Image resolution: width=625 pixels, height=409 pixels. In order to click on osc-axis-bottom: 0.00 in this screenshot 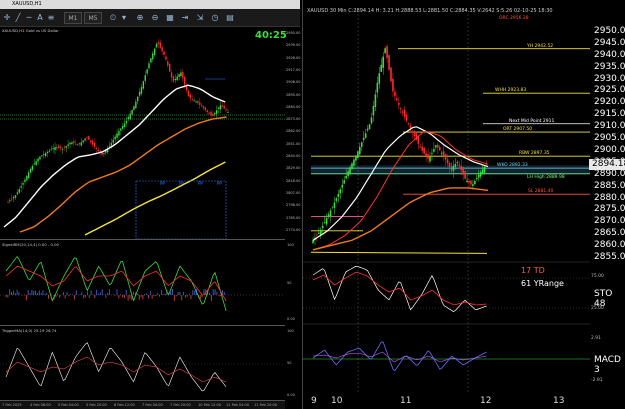, I will do `click(291, 395)`.